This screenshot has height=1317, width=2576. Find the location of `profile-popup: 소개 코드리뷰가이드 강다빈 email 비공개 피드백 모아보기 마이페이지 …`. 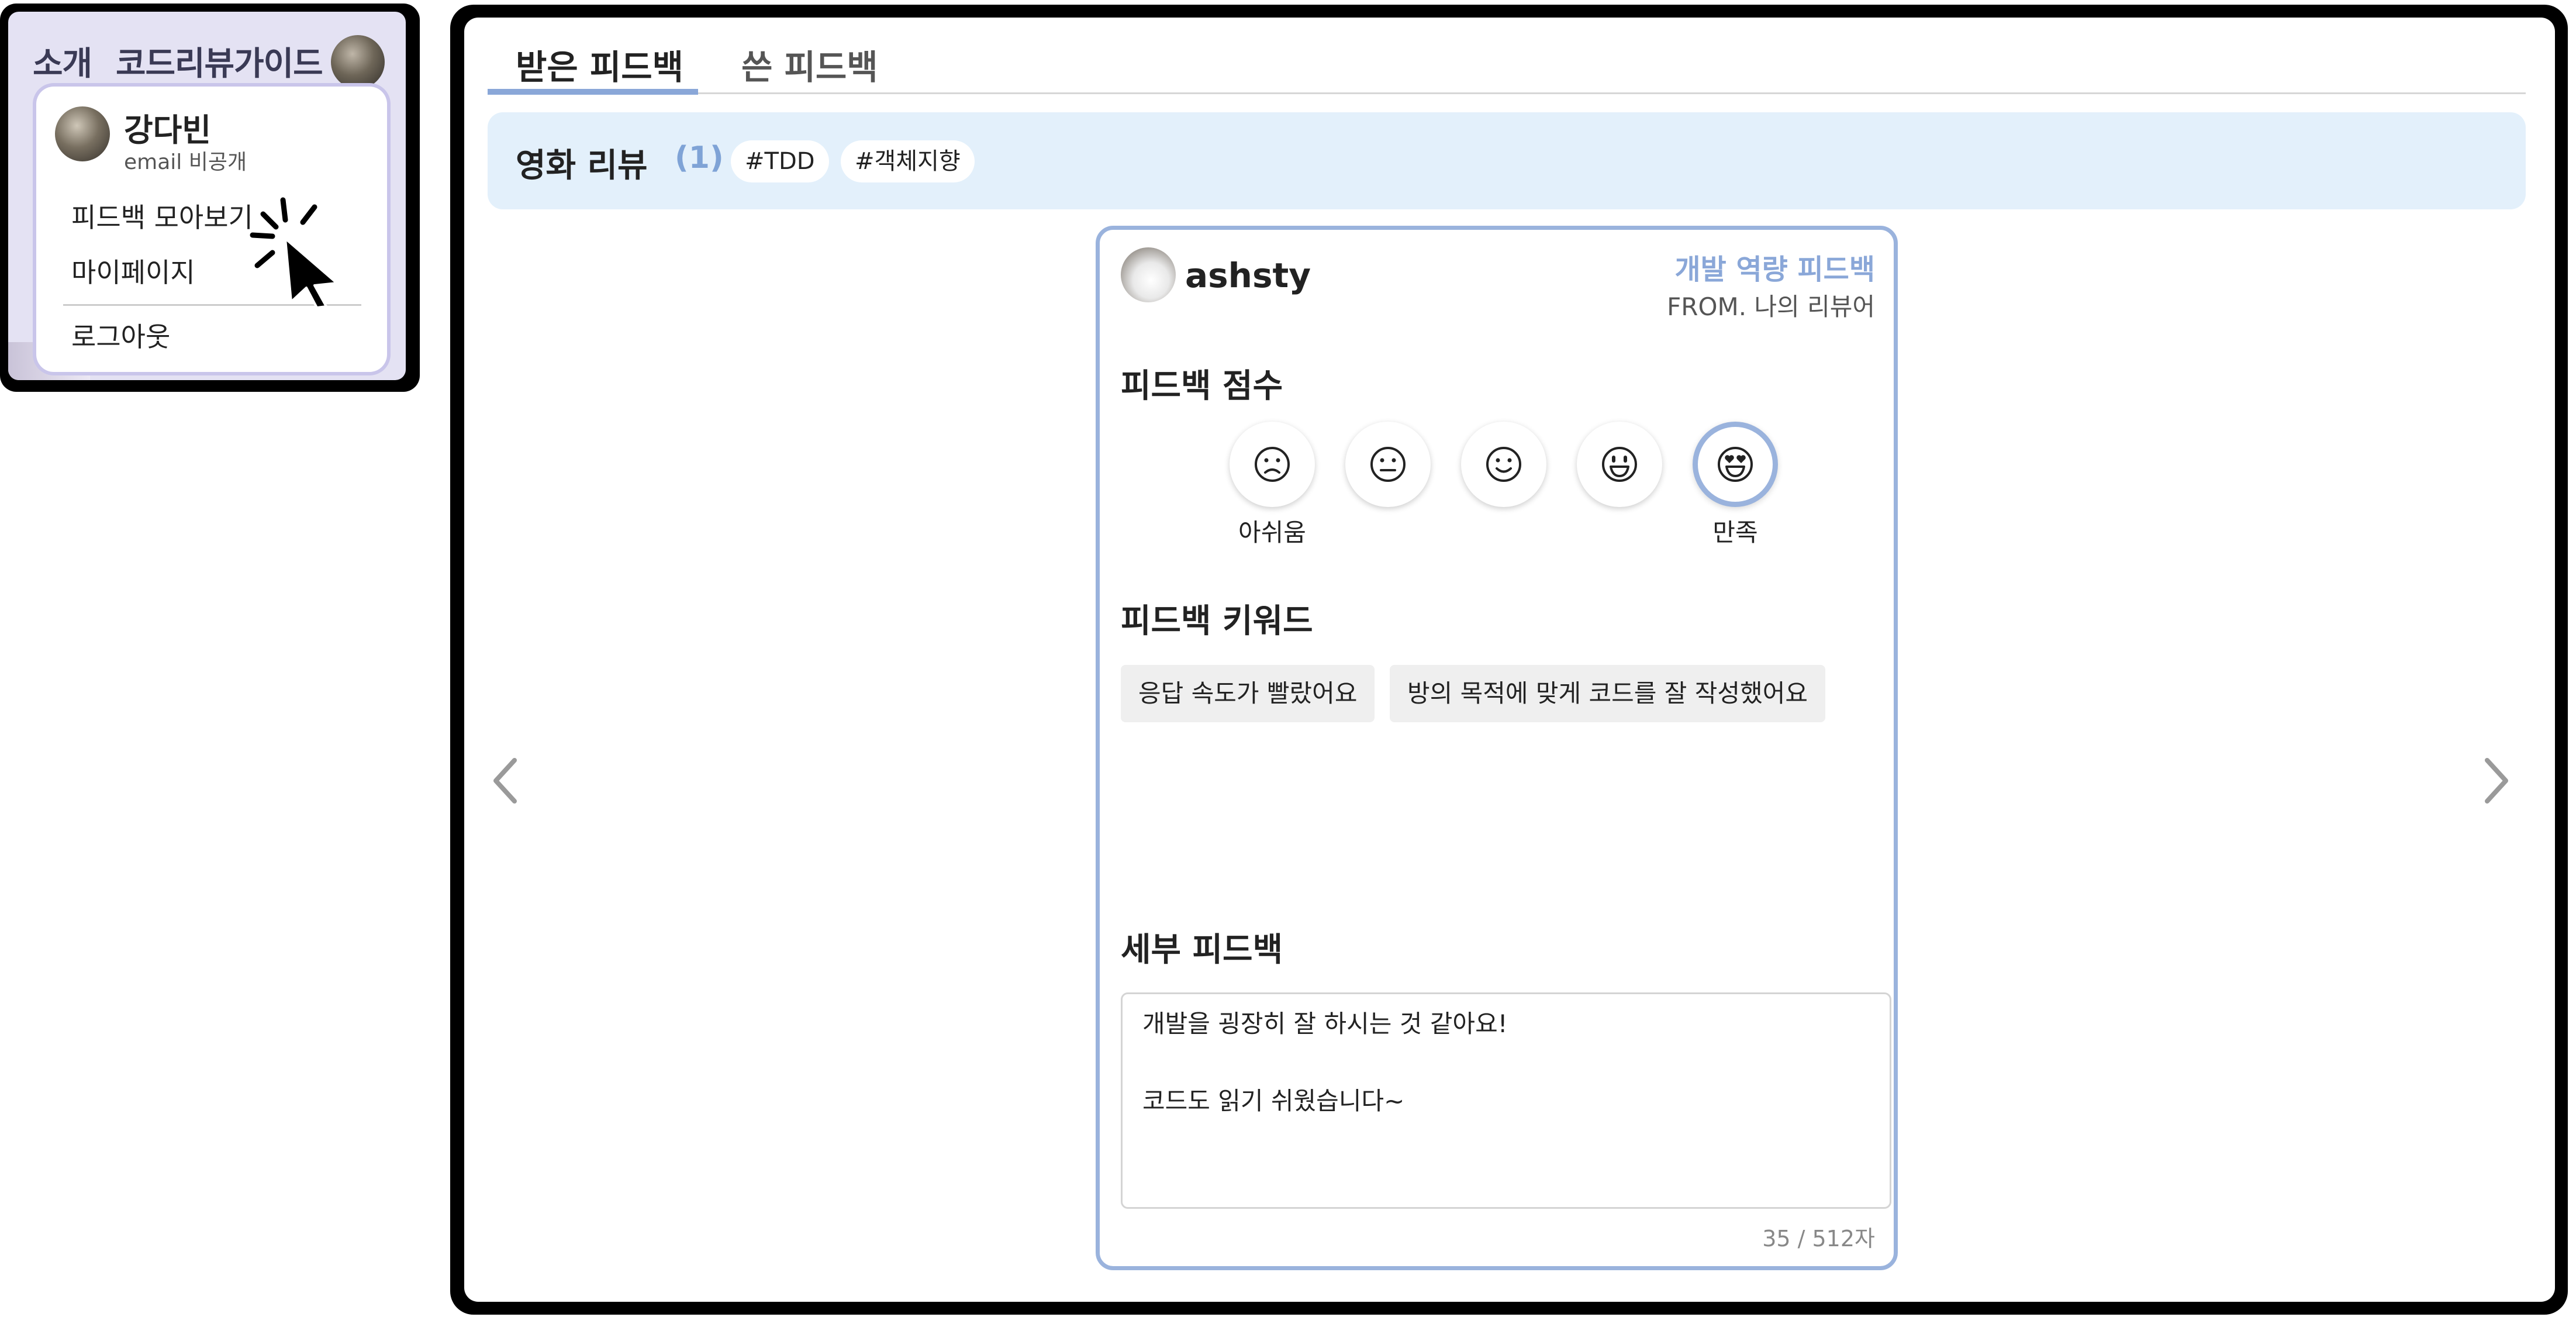

profile-popup: 소개 코드리뷰가이드 강다빈 email 비공개 피드백 모아보기 마이페이지 … is located at coordinates (207, 196).